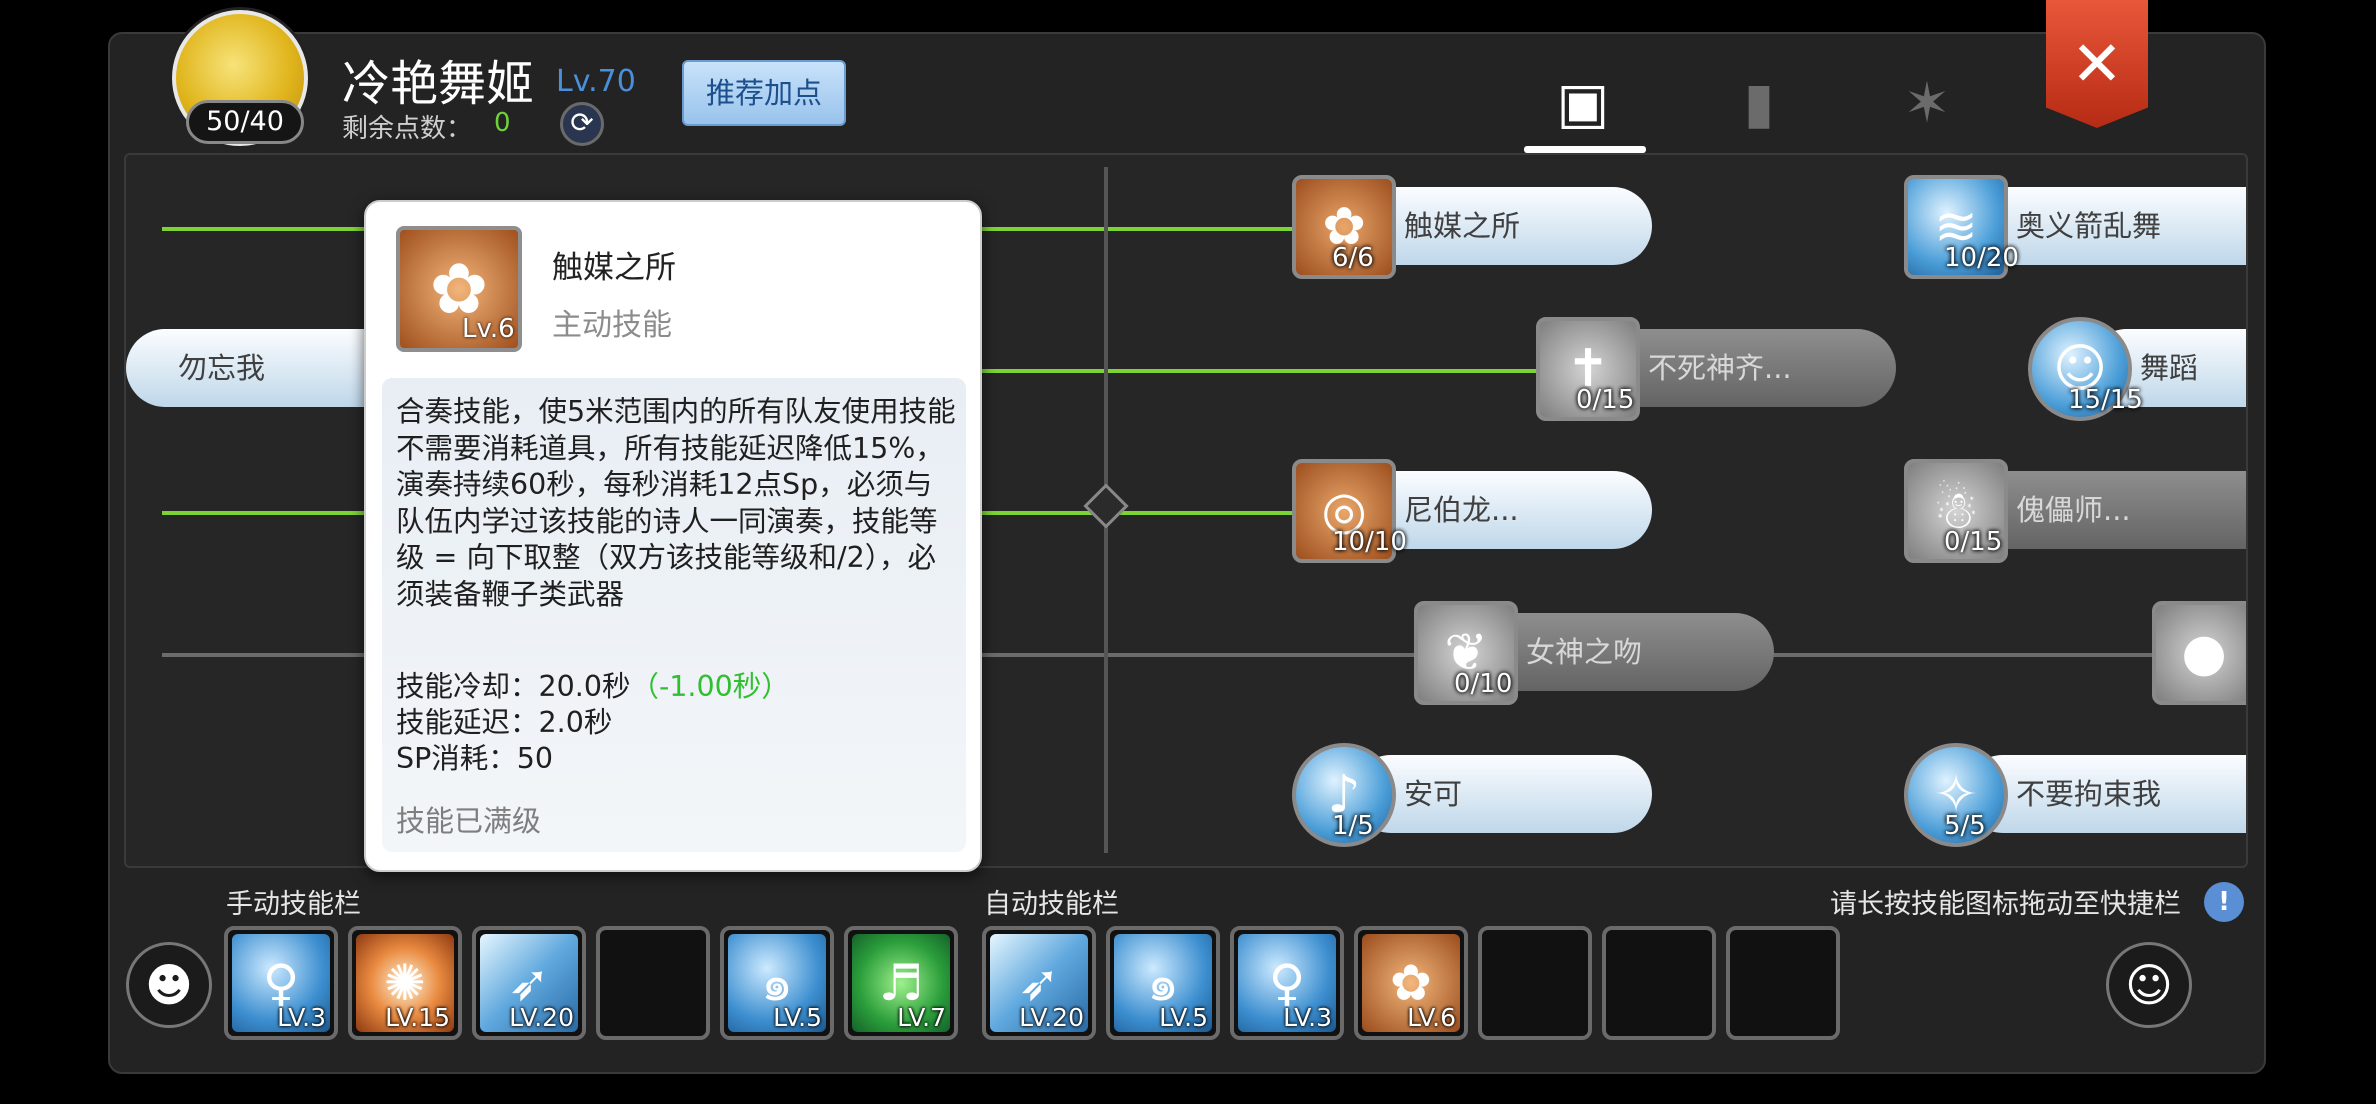 The height and width of the screenshot is (1104, 2376). Describe the element at coordinates (1353, 826) in the screenshot. I see `skill-count: 1/5` at that location.